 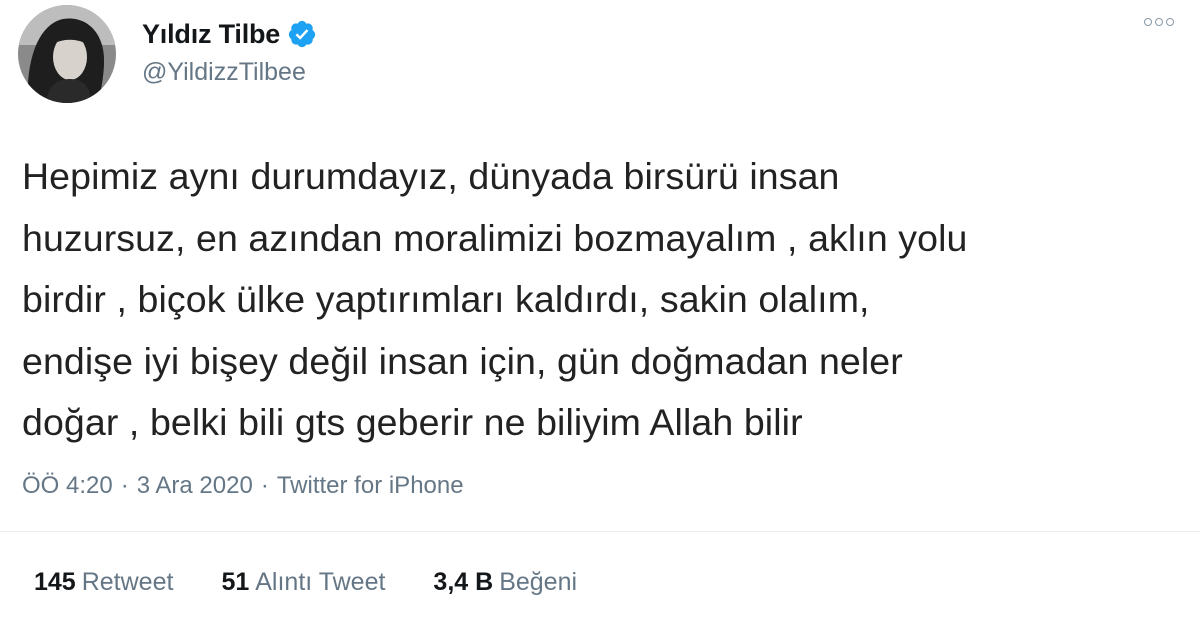 What do you see at coordinates (600, 531) in the screenshot?
I see `divider` at bounding box center [600, 531].